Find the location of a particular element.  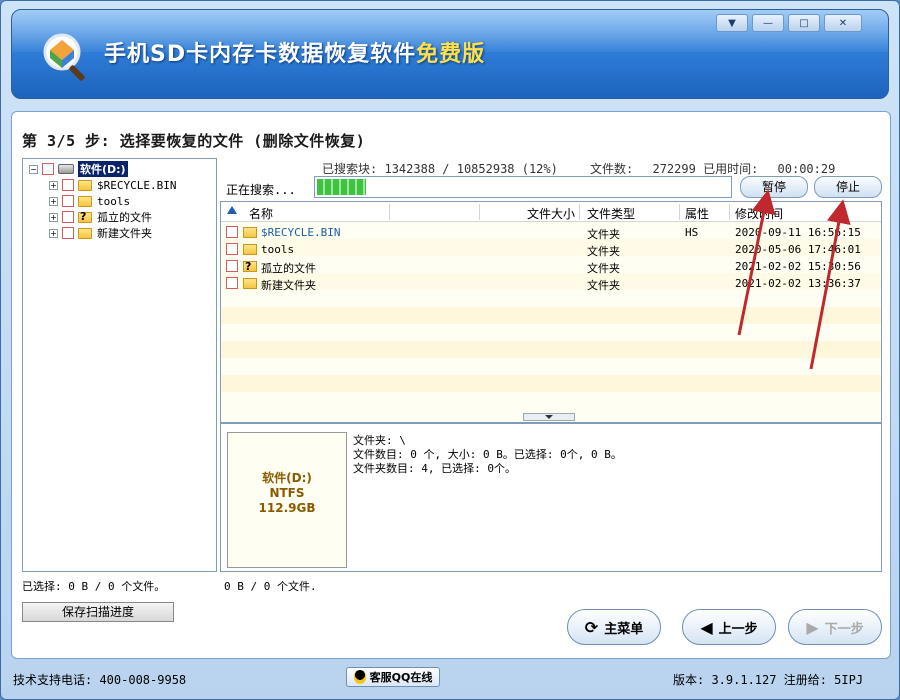

version-info: 版本: 3.9.1.127 注册给: 5IPJ is located at coordinates (768, 680).